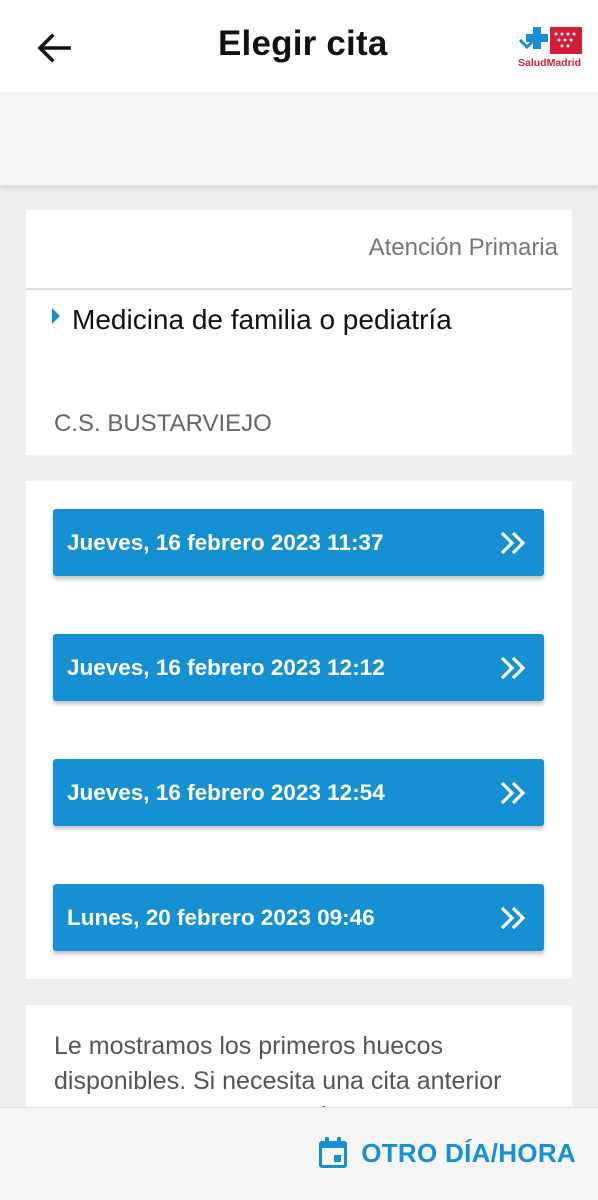 The width and height of the screenshot is (598, 1200). I want to click on salud-madrid-logo: SaludMadrid, so click(551, 48).